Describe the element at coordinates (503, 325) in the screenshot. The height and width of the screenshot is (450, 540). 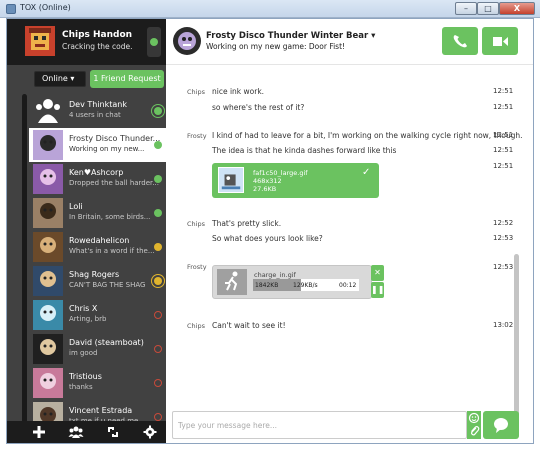
I see `message-time: 13:02` at that location.